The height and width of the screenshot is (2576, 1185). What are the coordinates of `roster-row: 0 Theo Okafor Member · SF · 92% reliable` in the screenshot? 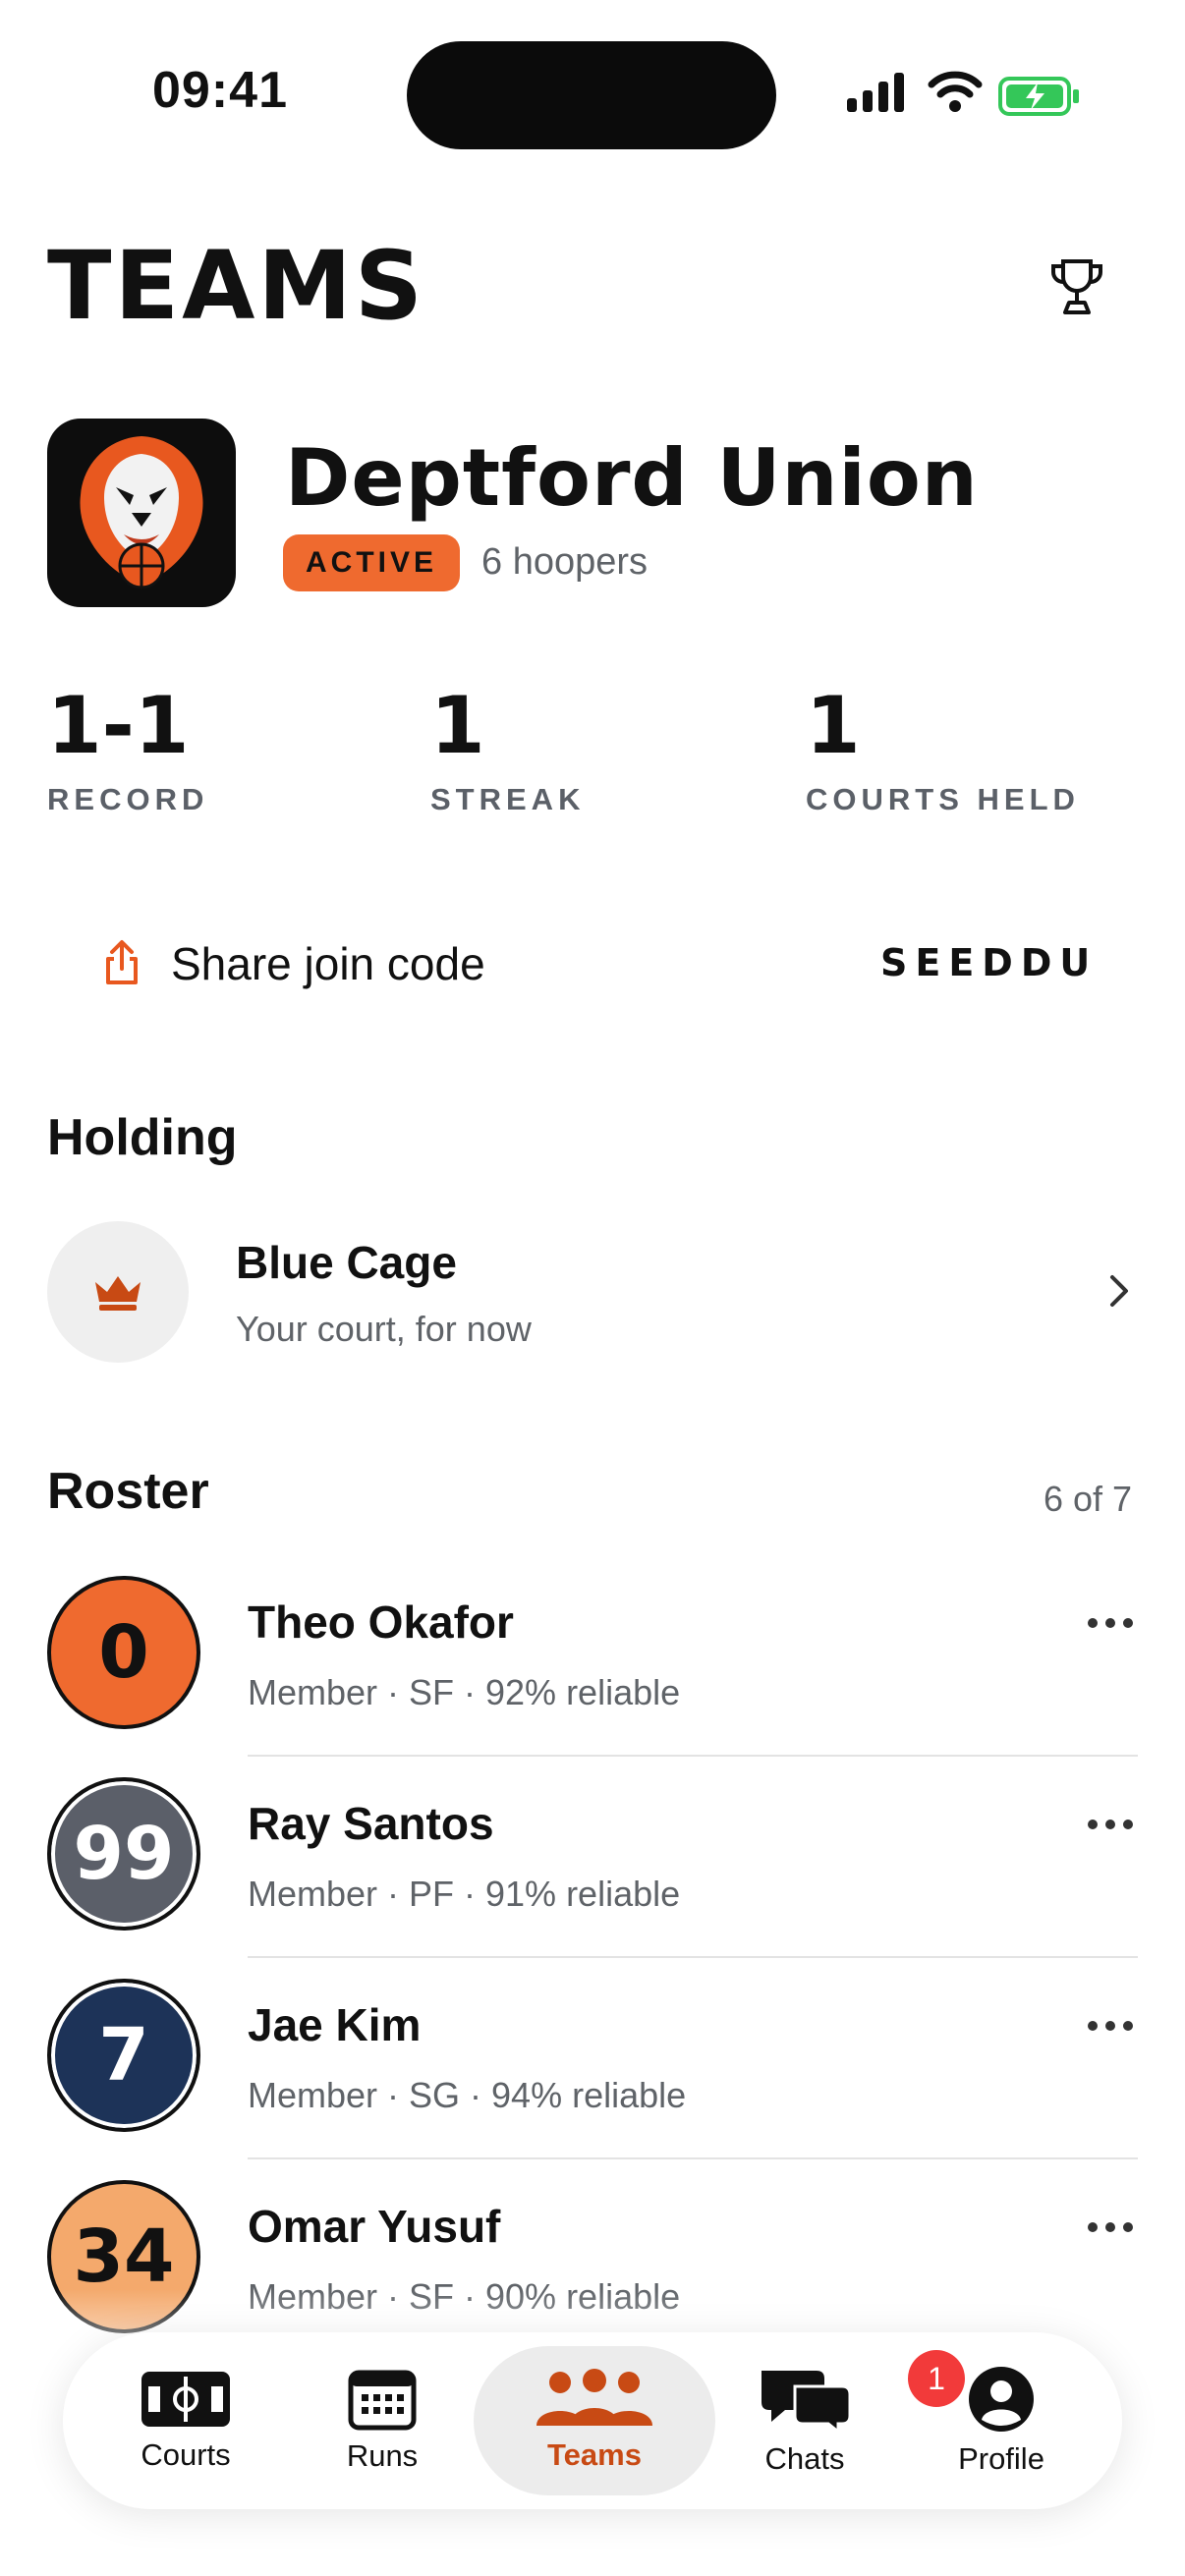 It's located at (592, 1676).